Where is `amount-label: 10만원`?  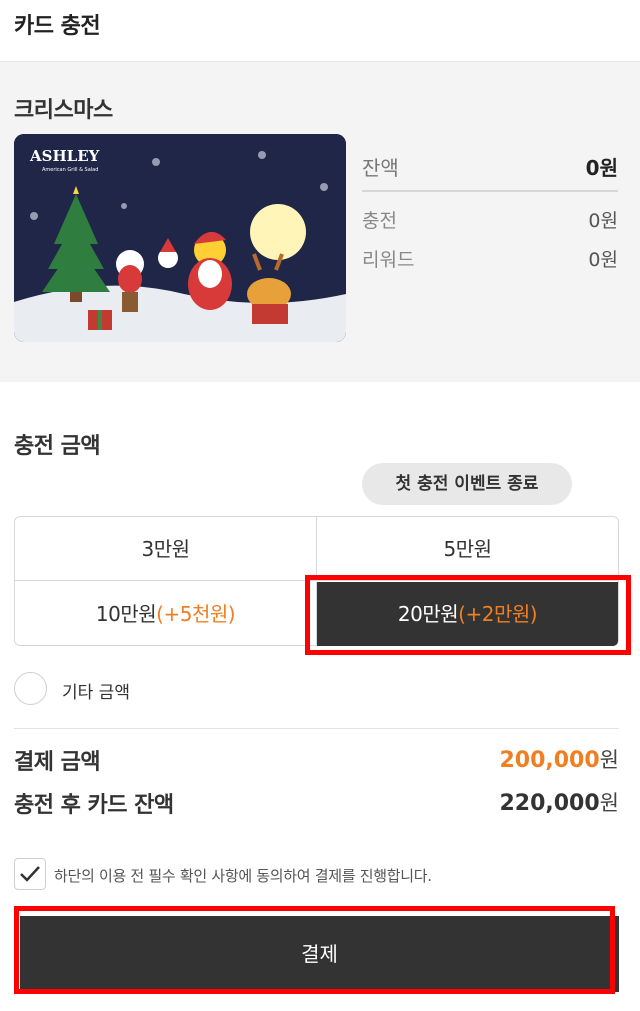 amount-label: 10만원 is located at coordinates (126, 614).